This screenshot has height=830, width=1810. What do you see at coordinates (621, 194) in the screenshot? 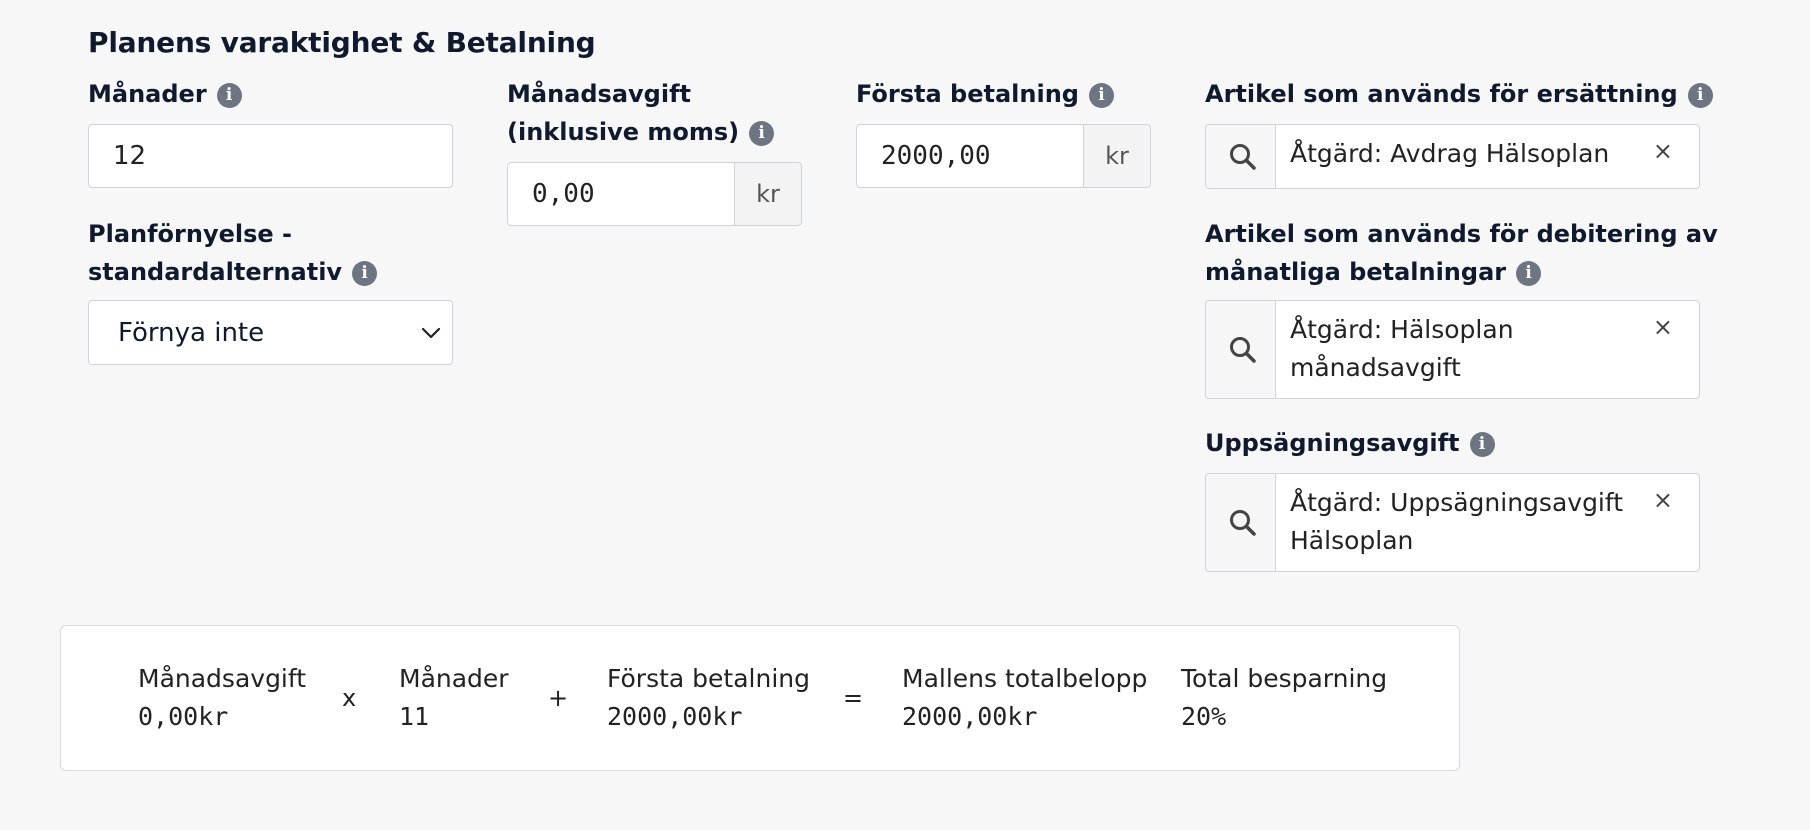
I see `monthly-fee-input: 0,00` at bounding box center [621, 194].